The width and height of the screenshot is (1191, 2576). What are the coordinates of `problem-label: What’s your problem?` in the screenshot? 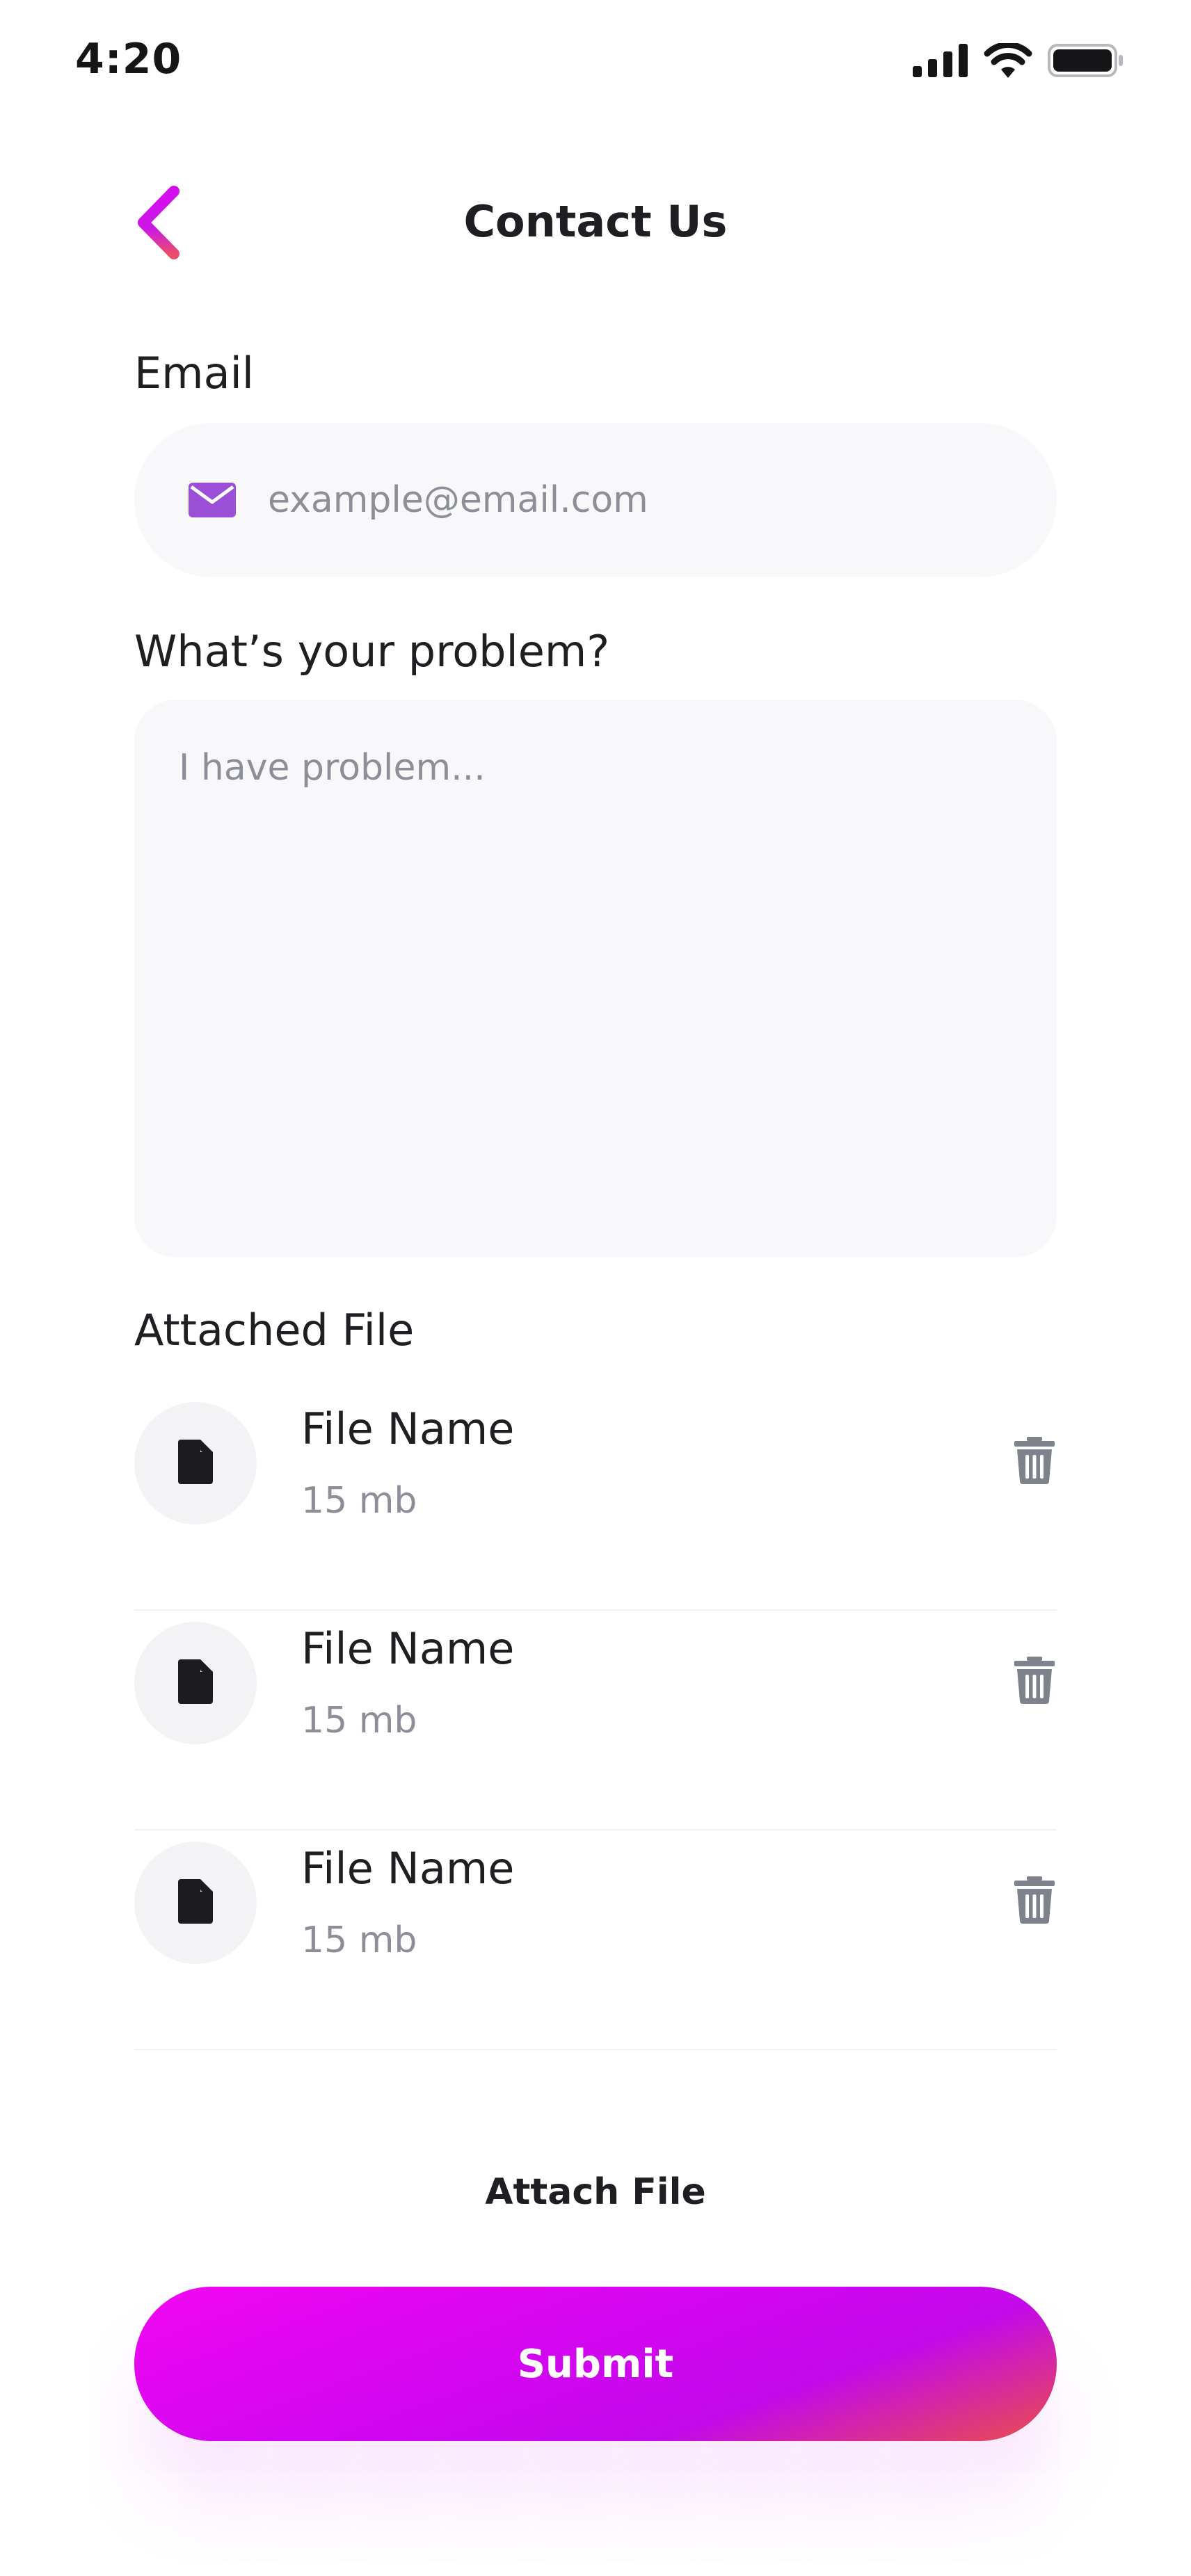 It's located at (372, 652).